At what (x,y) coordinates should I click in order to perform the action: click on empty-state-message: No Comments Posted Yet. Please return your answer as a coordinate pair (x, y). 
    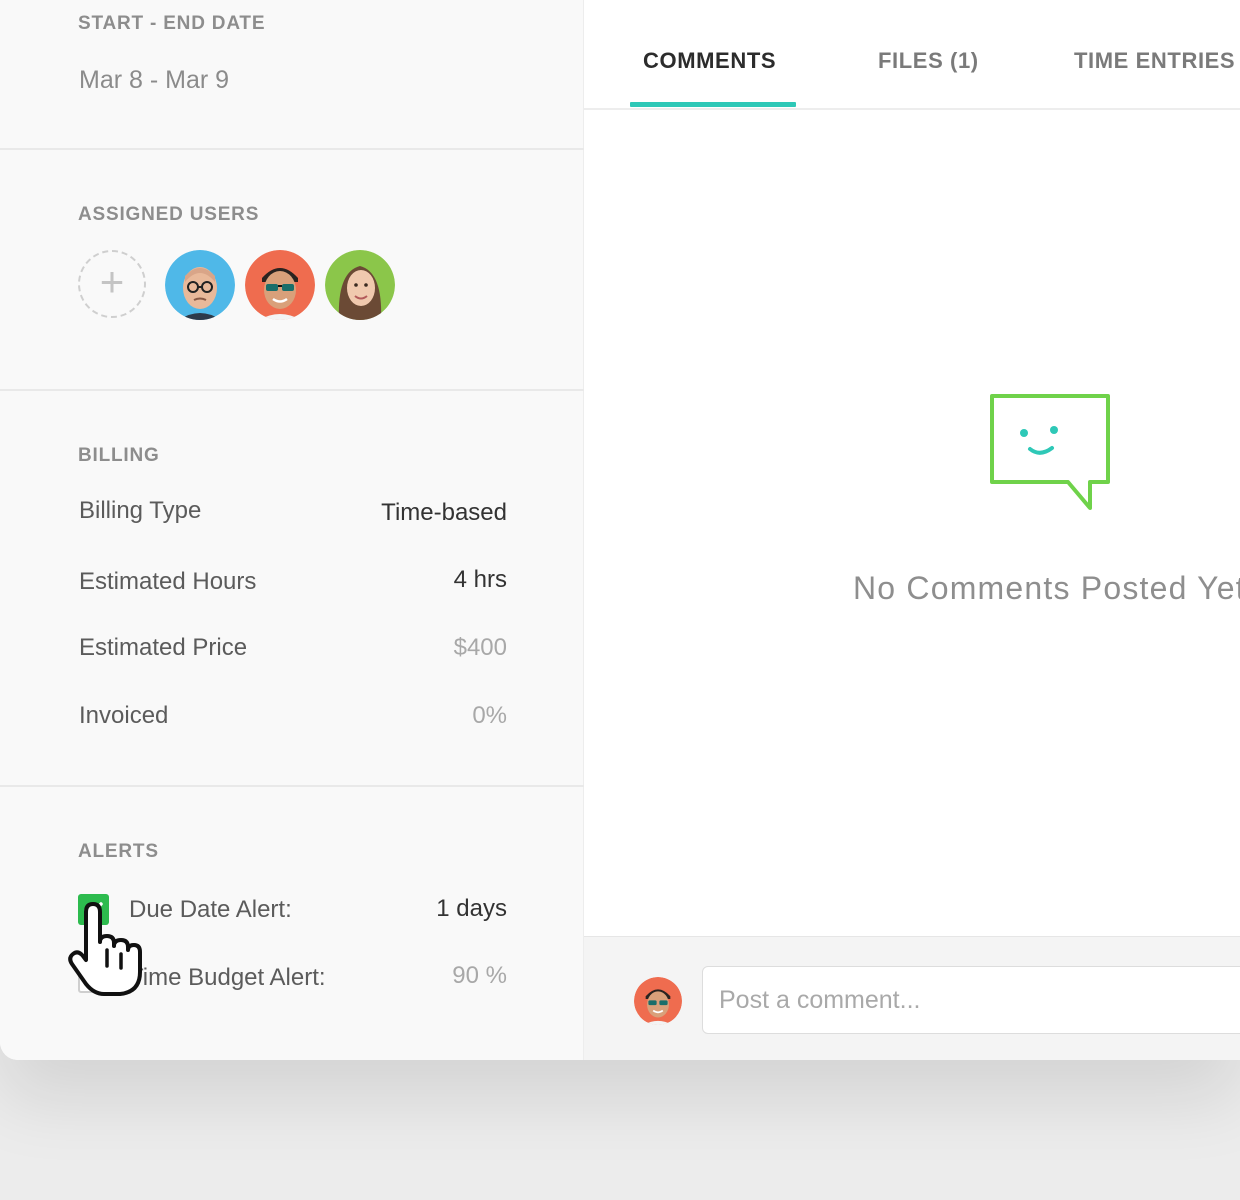
    Looking at the image, I should click on (1046, 588).